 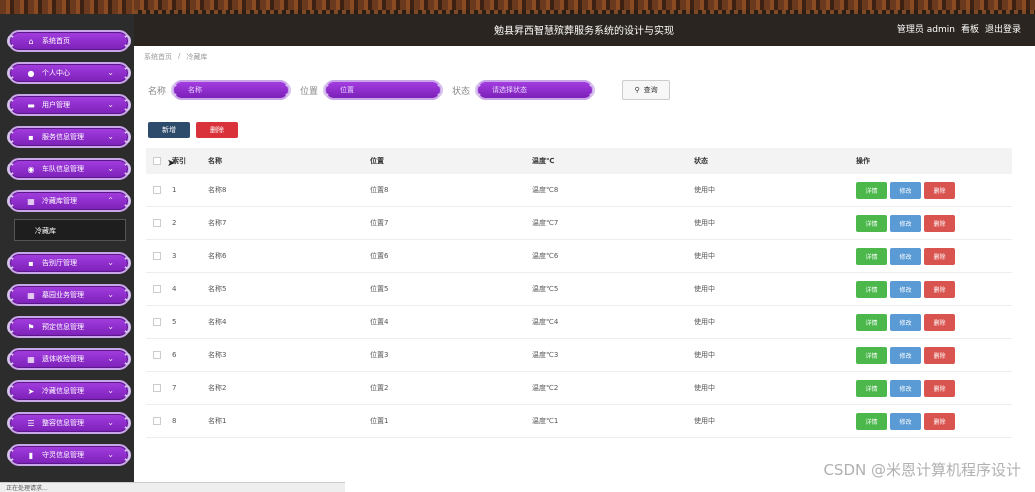 I want to click on status-select: 请选择状态, so click(x=535, y=90).